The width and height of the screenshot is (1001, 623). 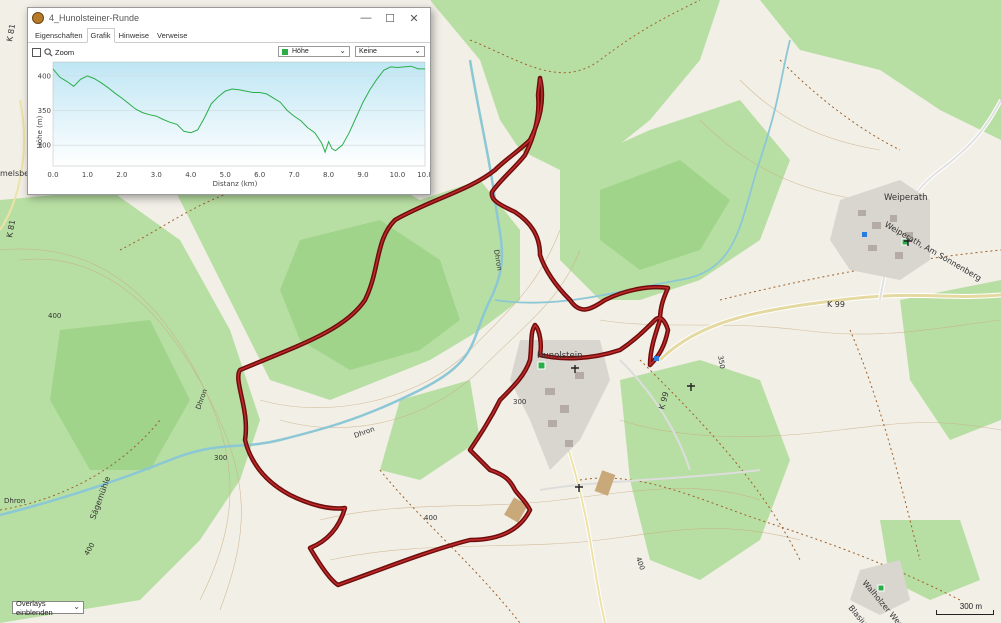 I want to click on x-tick-label: 4.0, so click(x=190, y=175).